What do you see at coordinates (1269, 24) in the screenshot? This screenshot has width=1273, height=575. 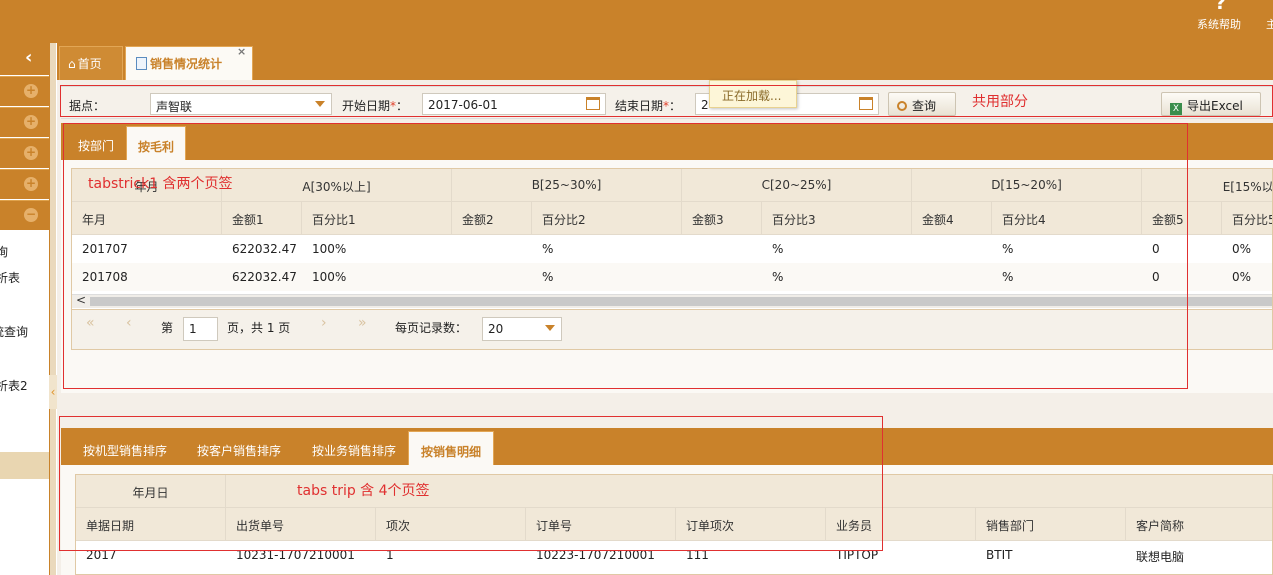 I see `topbar-extra-link: 主` at bounding box center [1269, 24].